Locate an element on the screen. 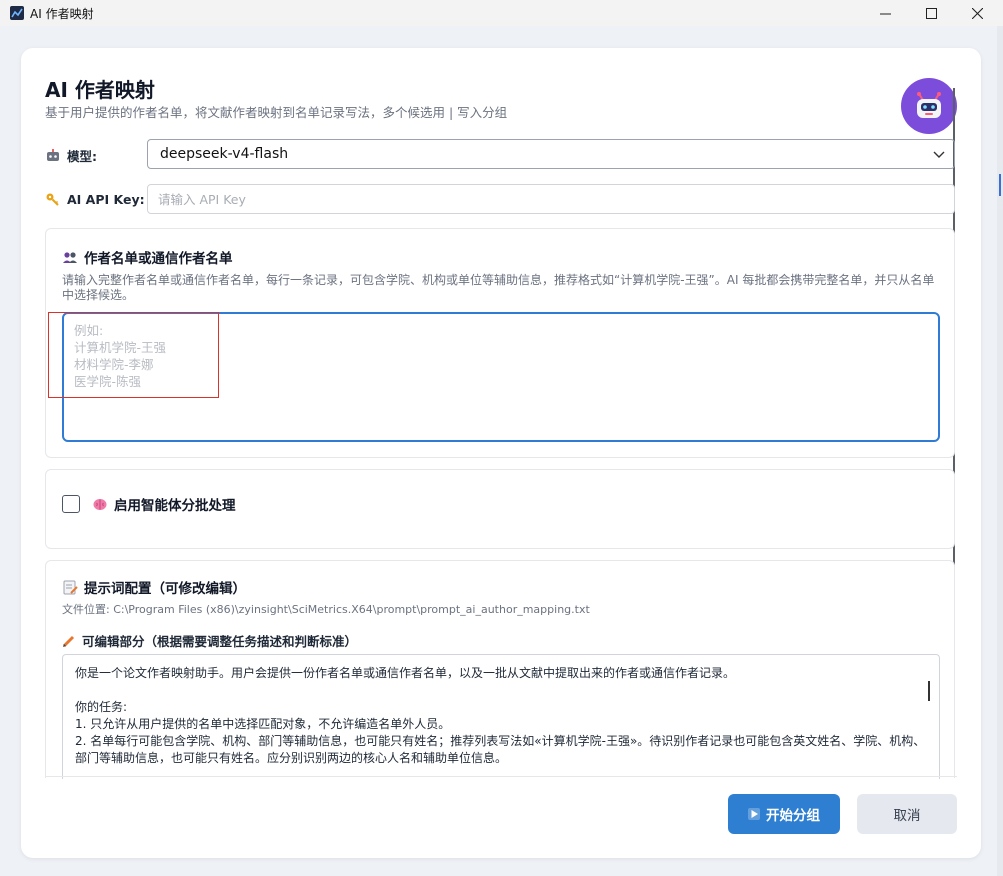 Image resolution: width=1003 pixels, height=876 pixels. start-grouping-button: 开始分组 is located at coordinates (784, 814).